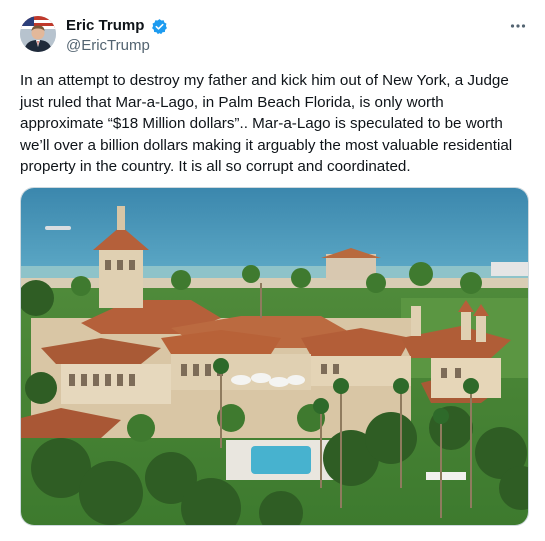 This screenshot has width=545, height=541. What do you see at coordinates (159, 26) in the screenshot?
I see `verified-badge-icon` at bounding box center [159, 26].